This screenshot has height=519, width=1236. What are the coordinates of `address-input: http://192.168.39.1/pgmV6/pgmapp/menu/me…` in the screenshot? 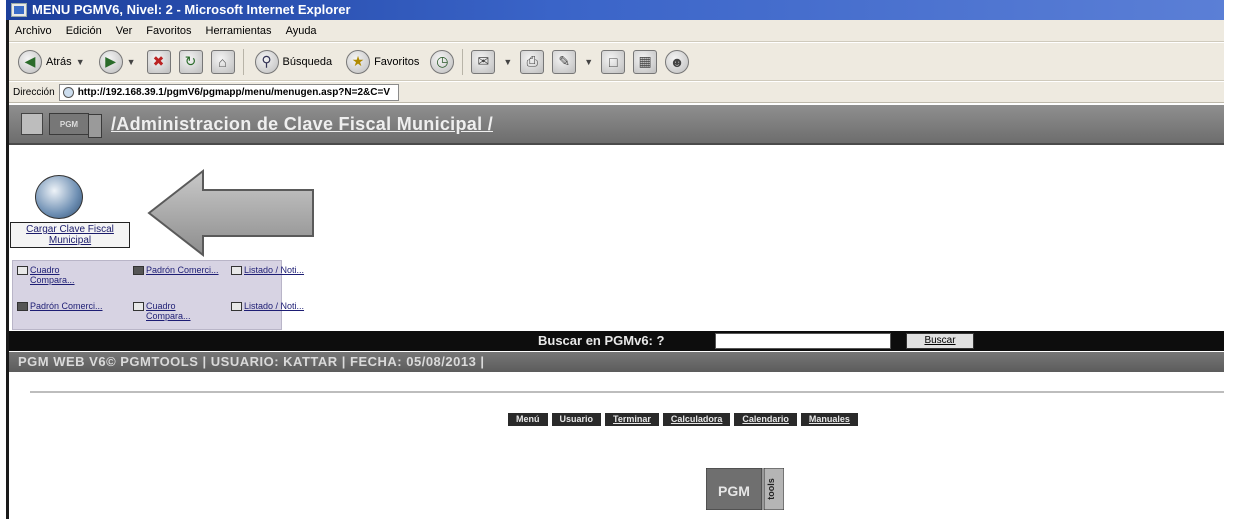 It's located at (228, 92).